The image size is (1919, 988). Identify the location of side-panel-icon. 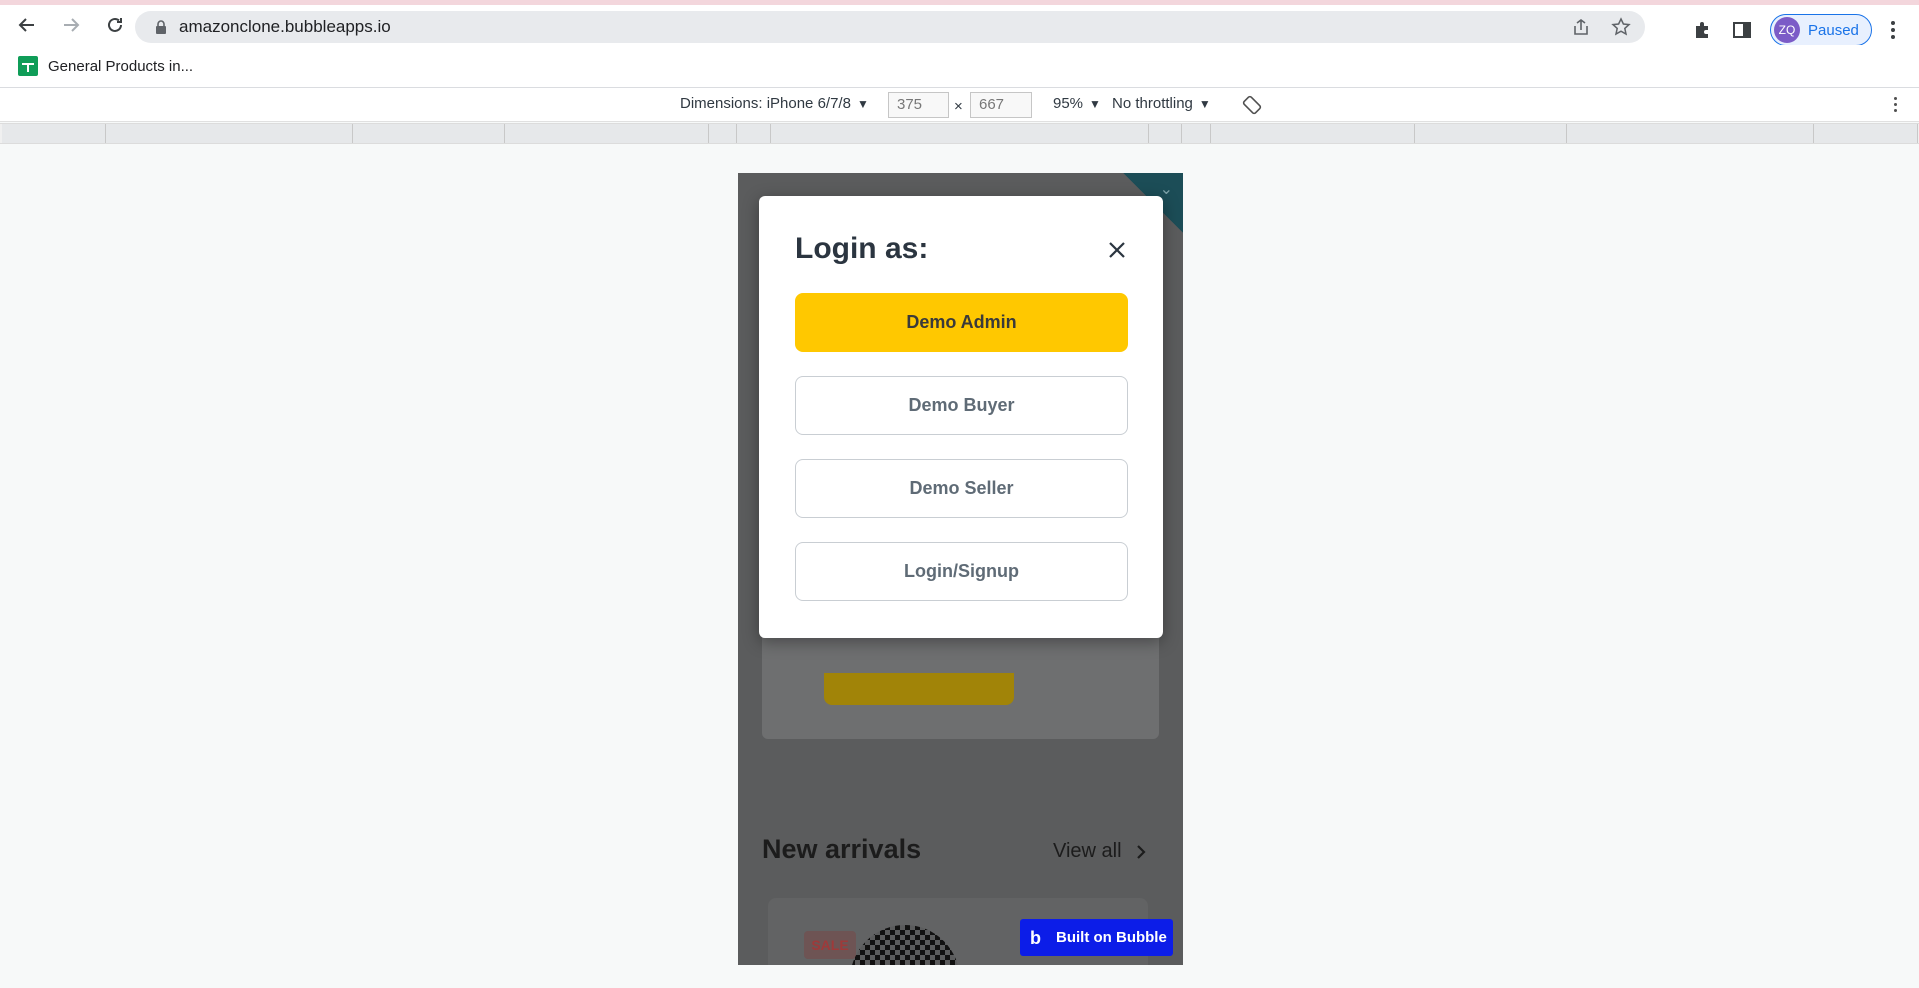
(1742, 30).